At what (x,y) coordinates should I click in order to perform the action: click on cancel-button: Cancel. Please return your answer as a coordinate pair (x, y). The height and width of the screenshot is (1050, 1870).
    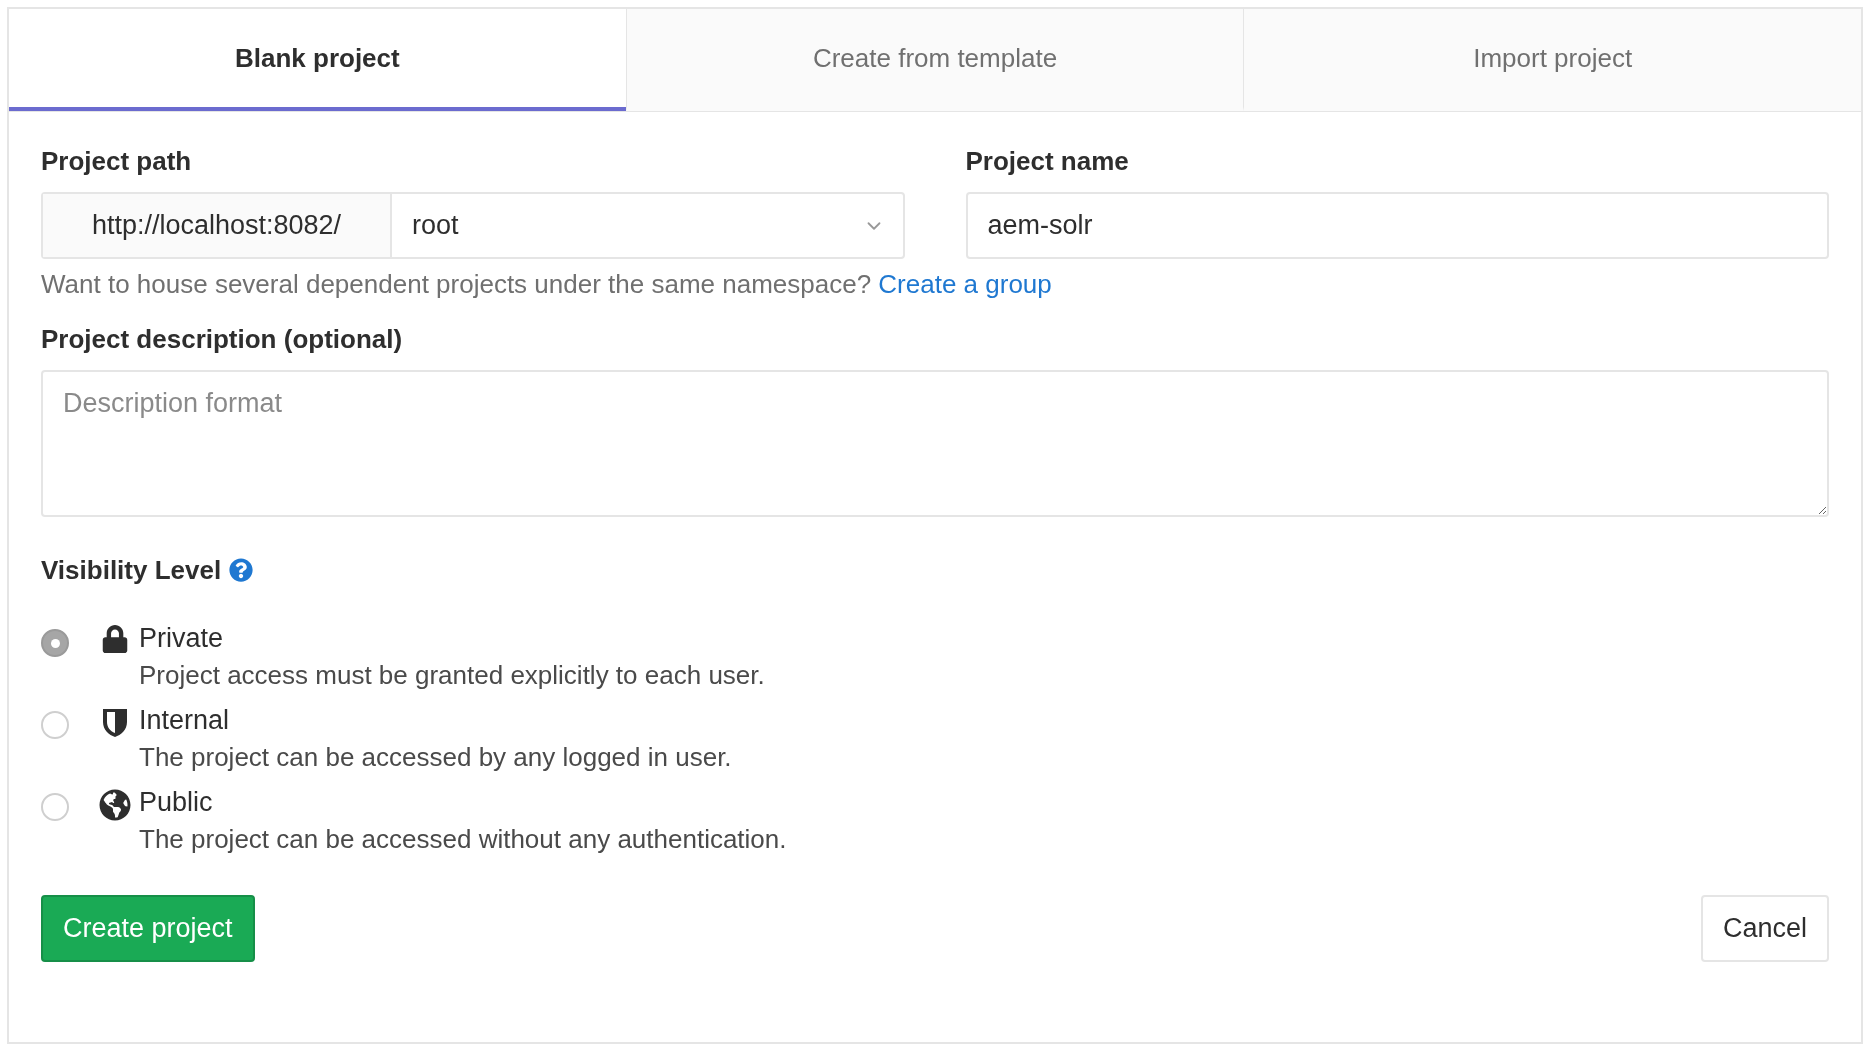
    Looking at the image, I should click on (1764, 928).